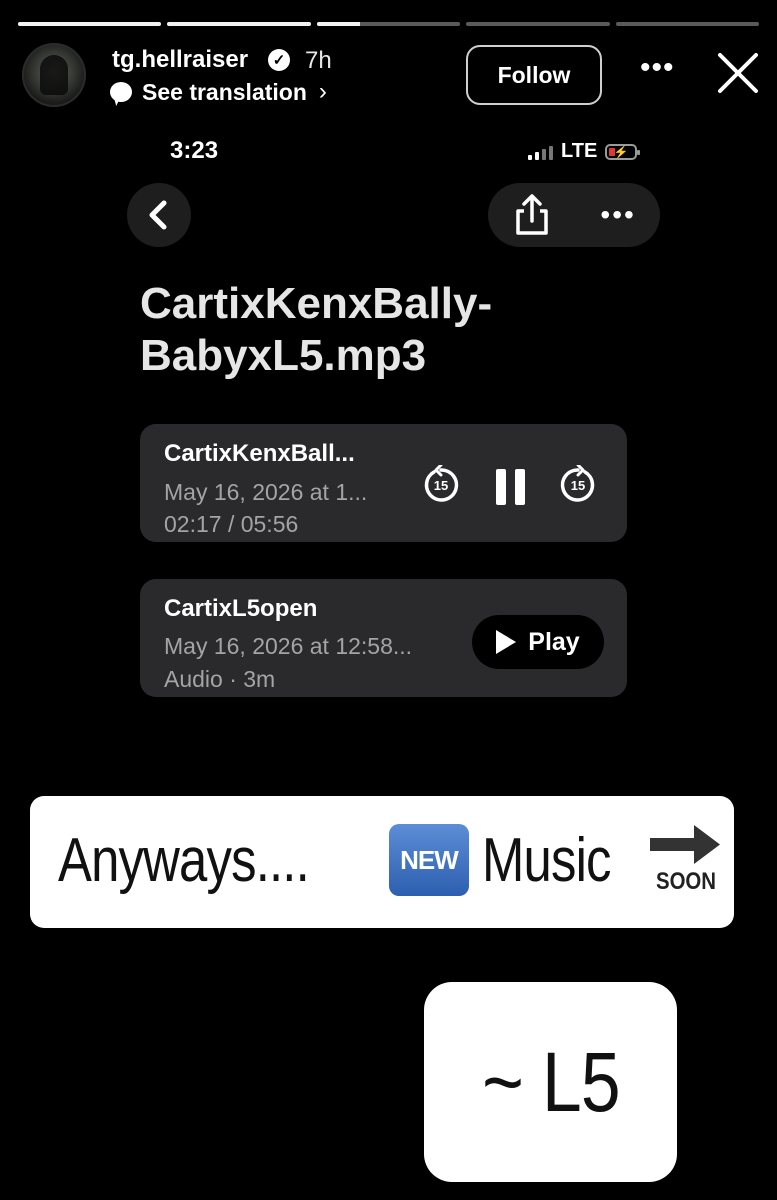 The width and height of the screenshot is (777, 1200). What do you see at coordinates (546, 860) in the screenshot?
I see `sticker-text-music: Music` at bounding box center [546, 860].